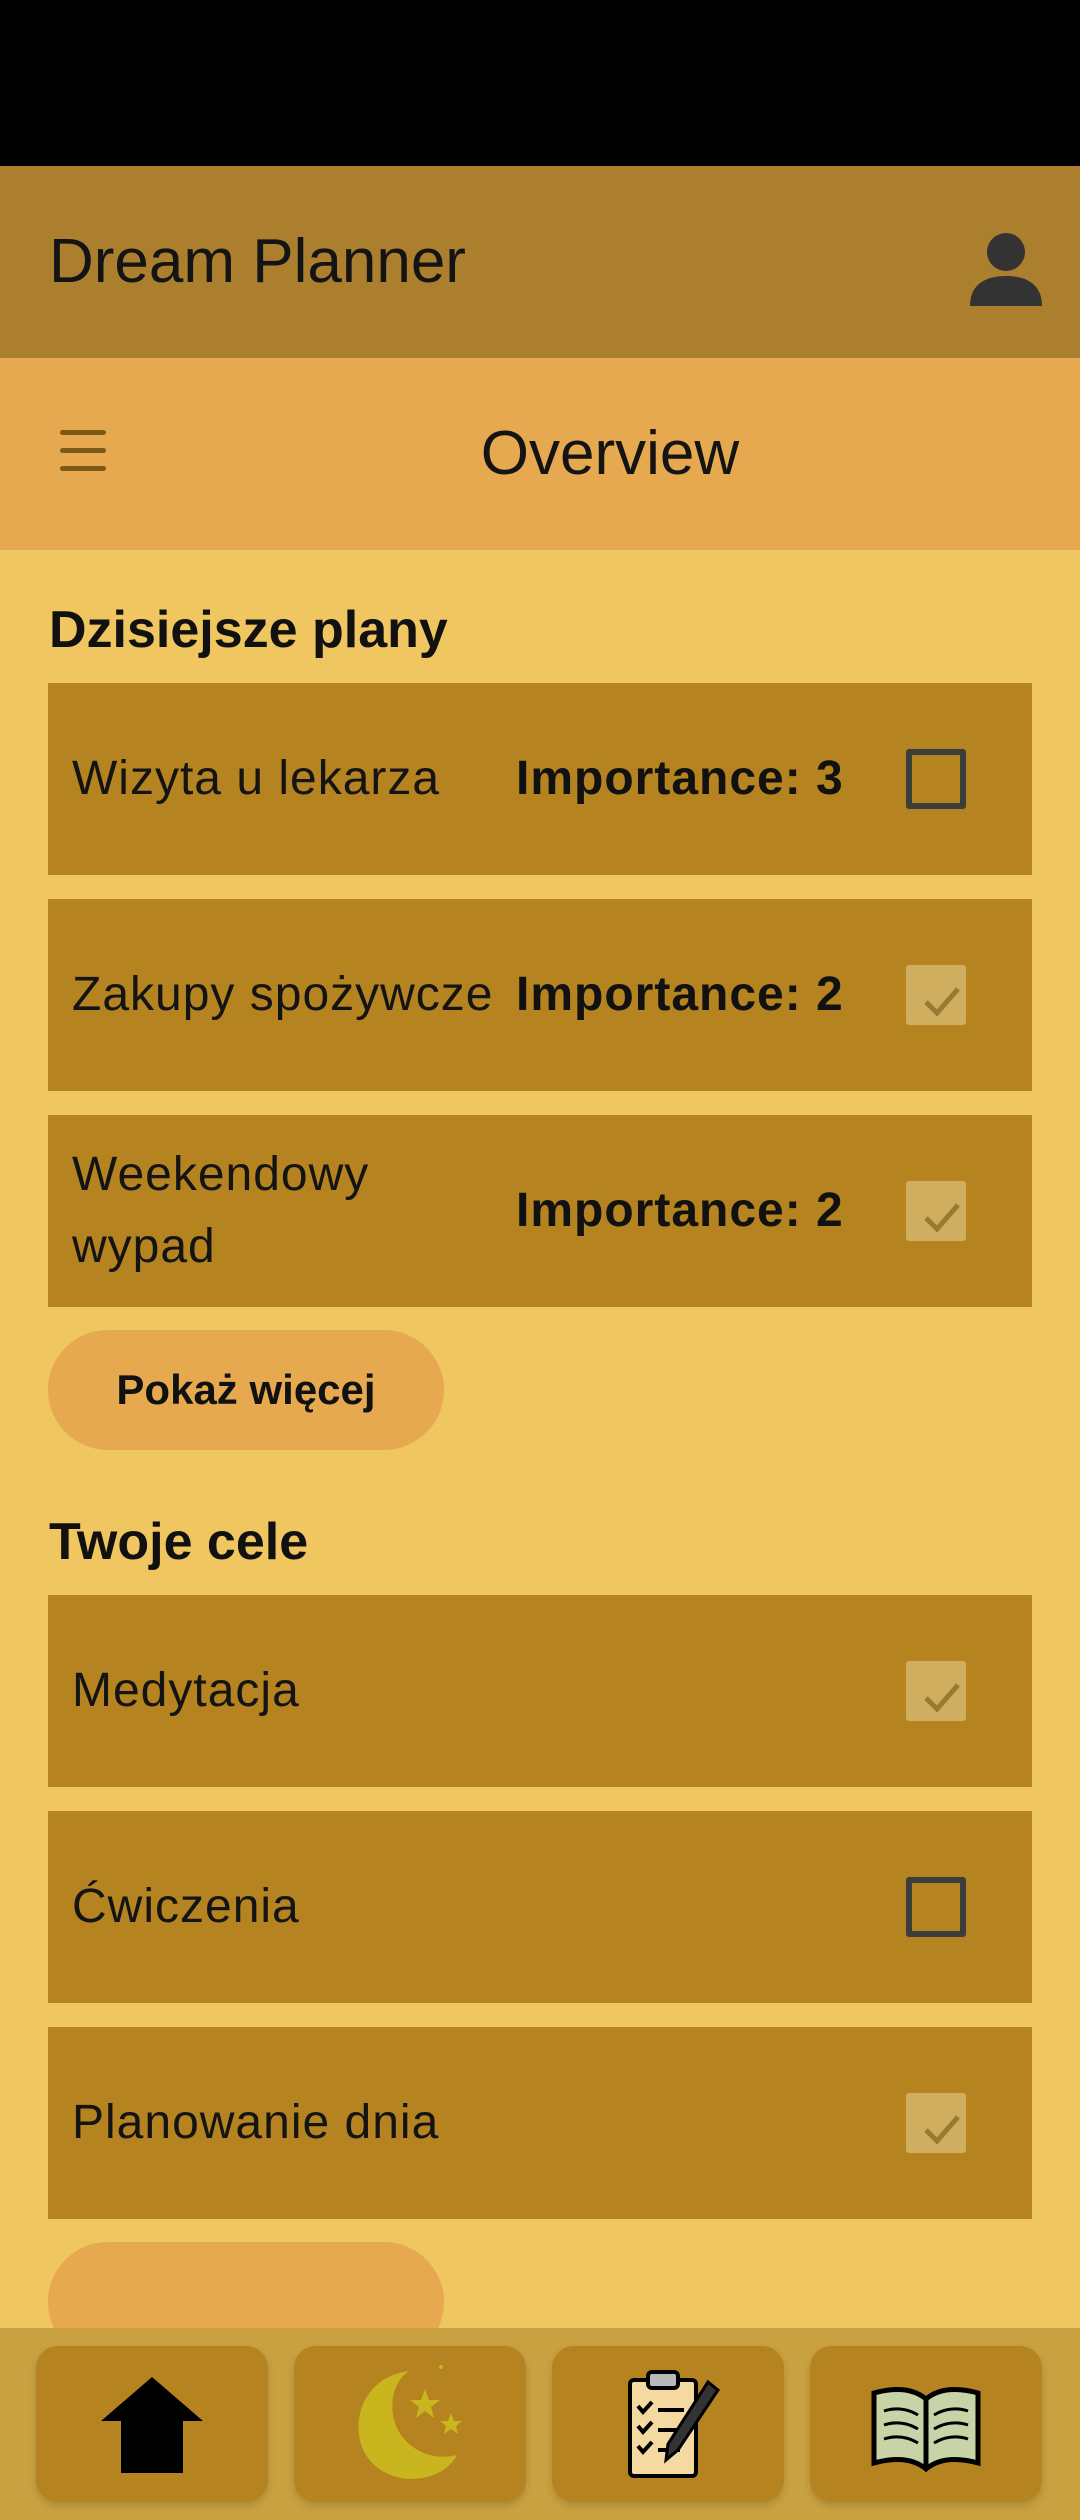 Image resolution: width=1080 pixels, height=2520 pixels. What do you see at coordinates (246, 1390) in the screenshot?
I see `show-more-button: Pokaż więcej` at bounding box center [246, 1390].